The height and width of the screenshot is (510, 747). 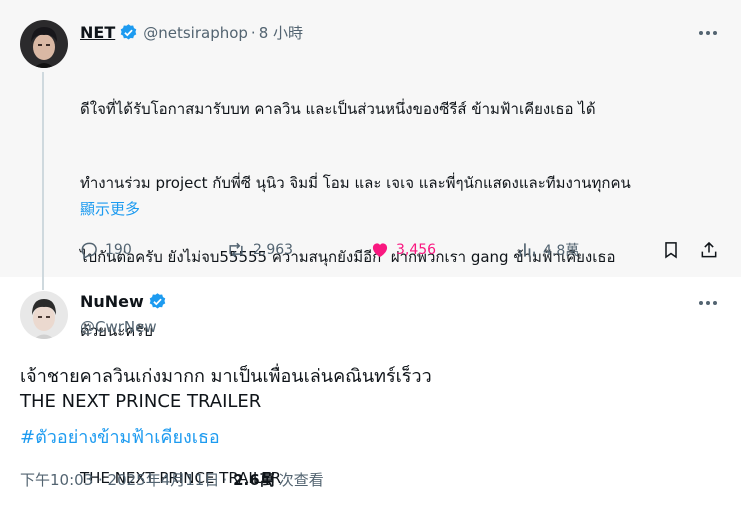 I want to click on reply-icon, so click(x=89, y=251).